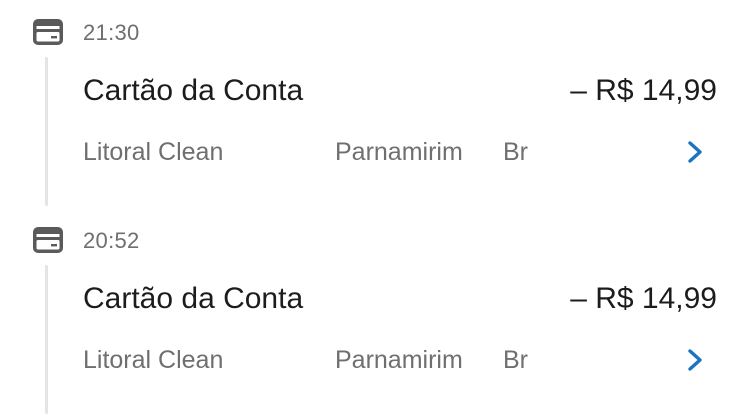  What do you see at coordinates (111, 240) in the screenshot?
I see `transaction-time: 20:52` at bounding box center [111, 240].